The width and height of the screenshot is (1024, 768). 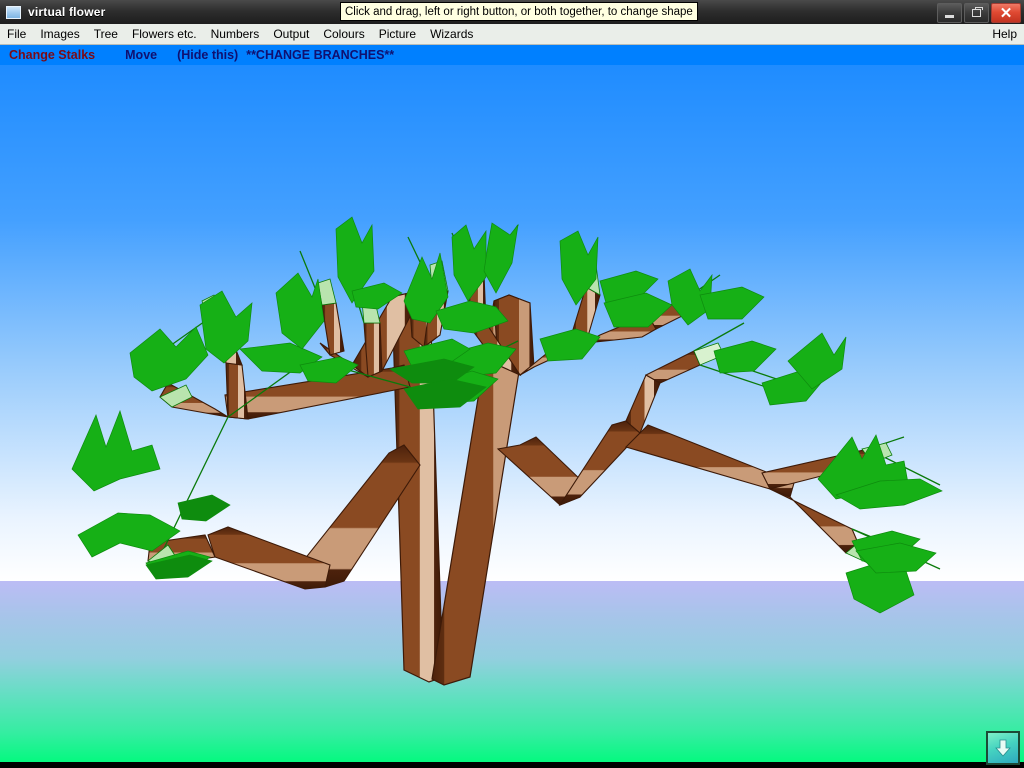 What do you see at coordinates (106, 34) in the screenshot?
I see `menu-item-tree: Tree` at bounding box center [106, 34].